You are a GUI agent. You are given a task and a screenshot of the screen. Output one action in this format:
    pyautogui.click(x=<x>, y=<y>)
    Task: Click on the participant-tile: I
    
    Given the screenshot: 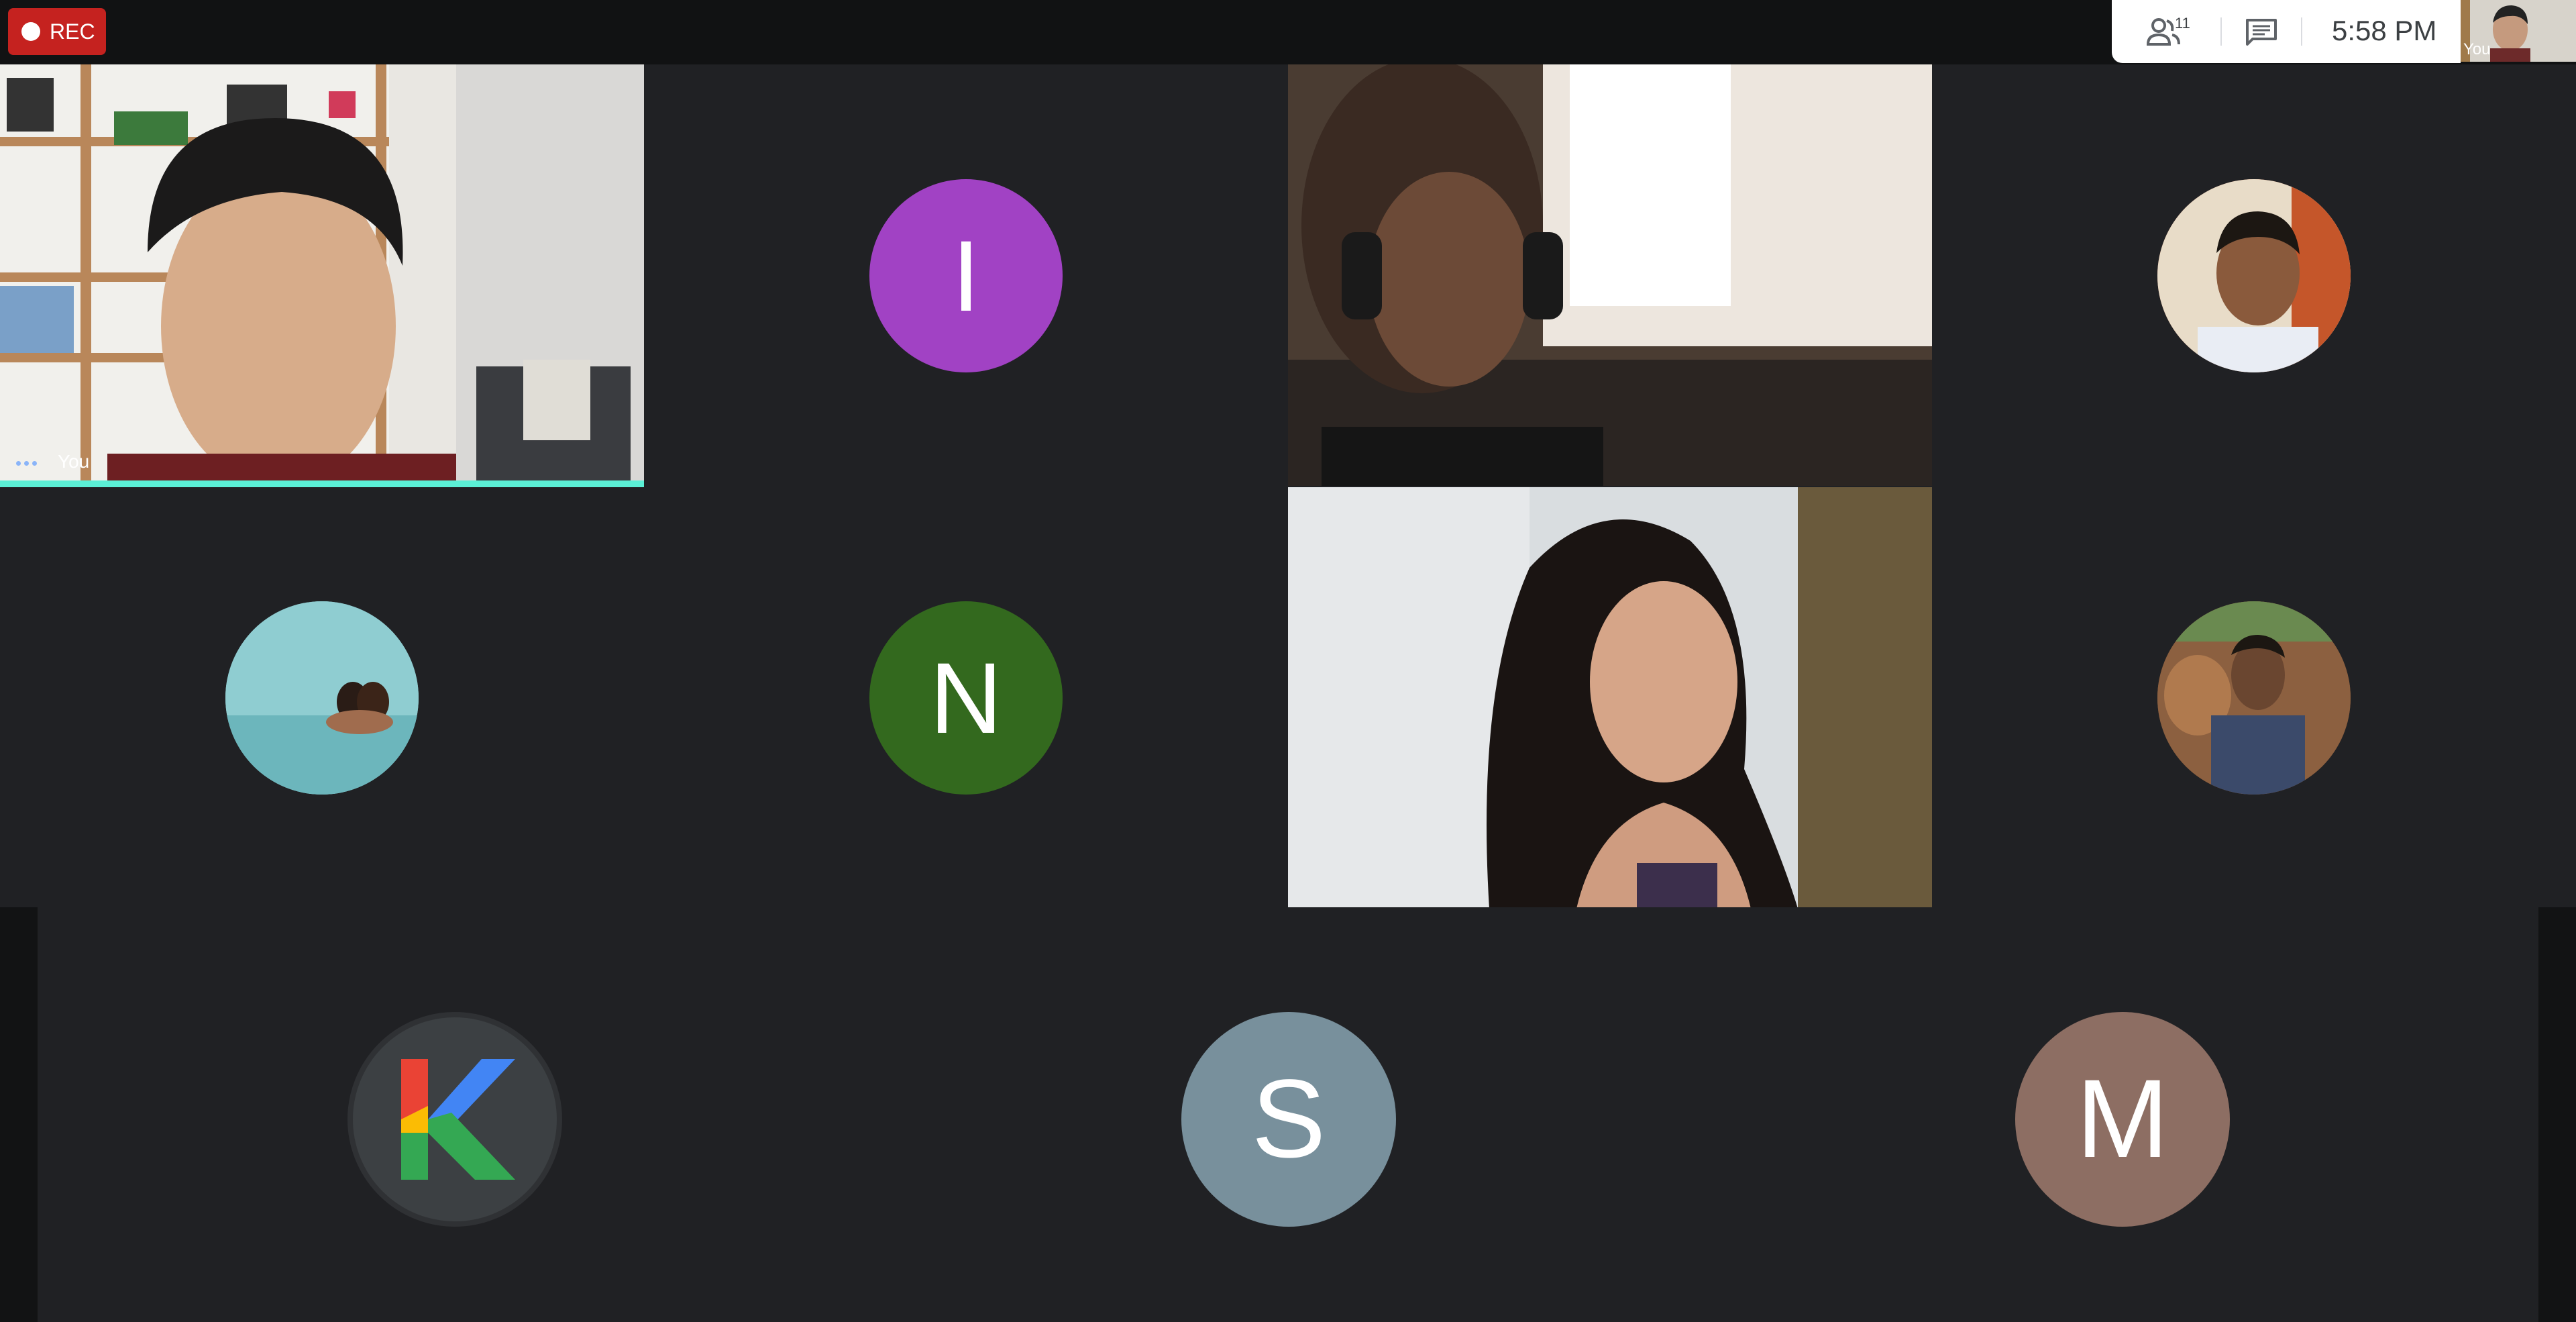 What is the action you would take?
    pyautogui.click(x=966, y=275)
    